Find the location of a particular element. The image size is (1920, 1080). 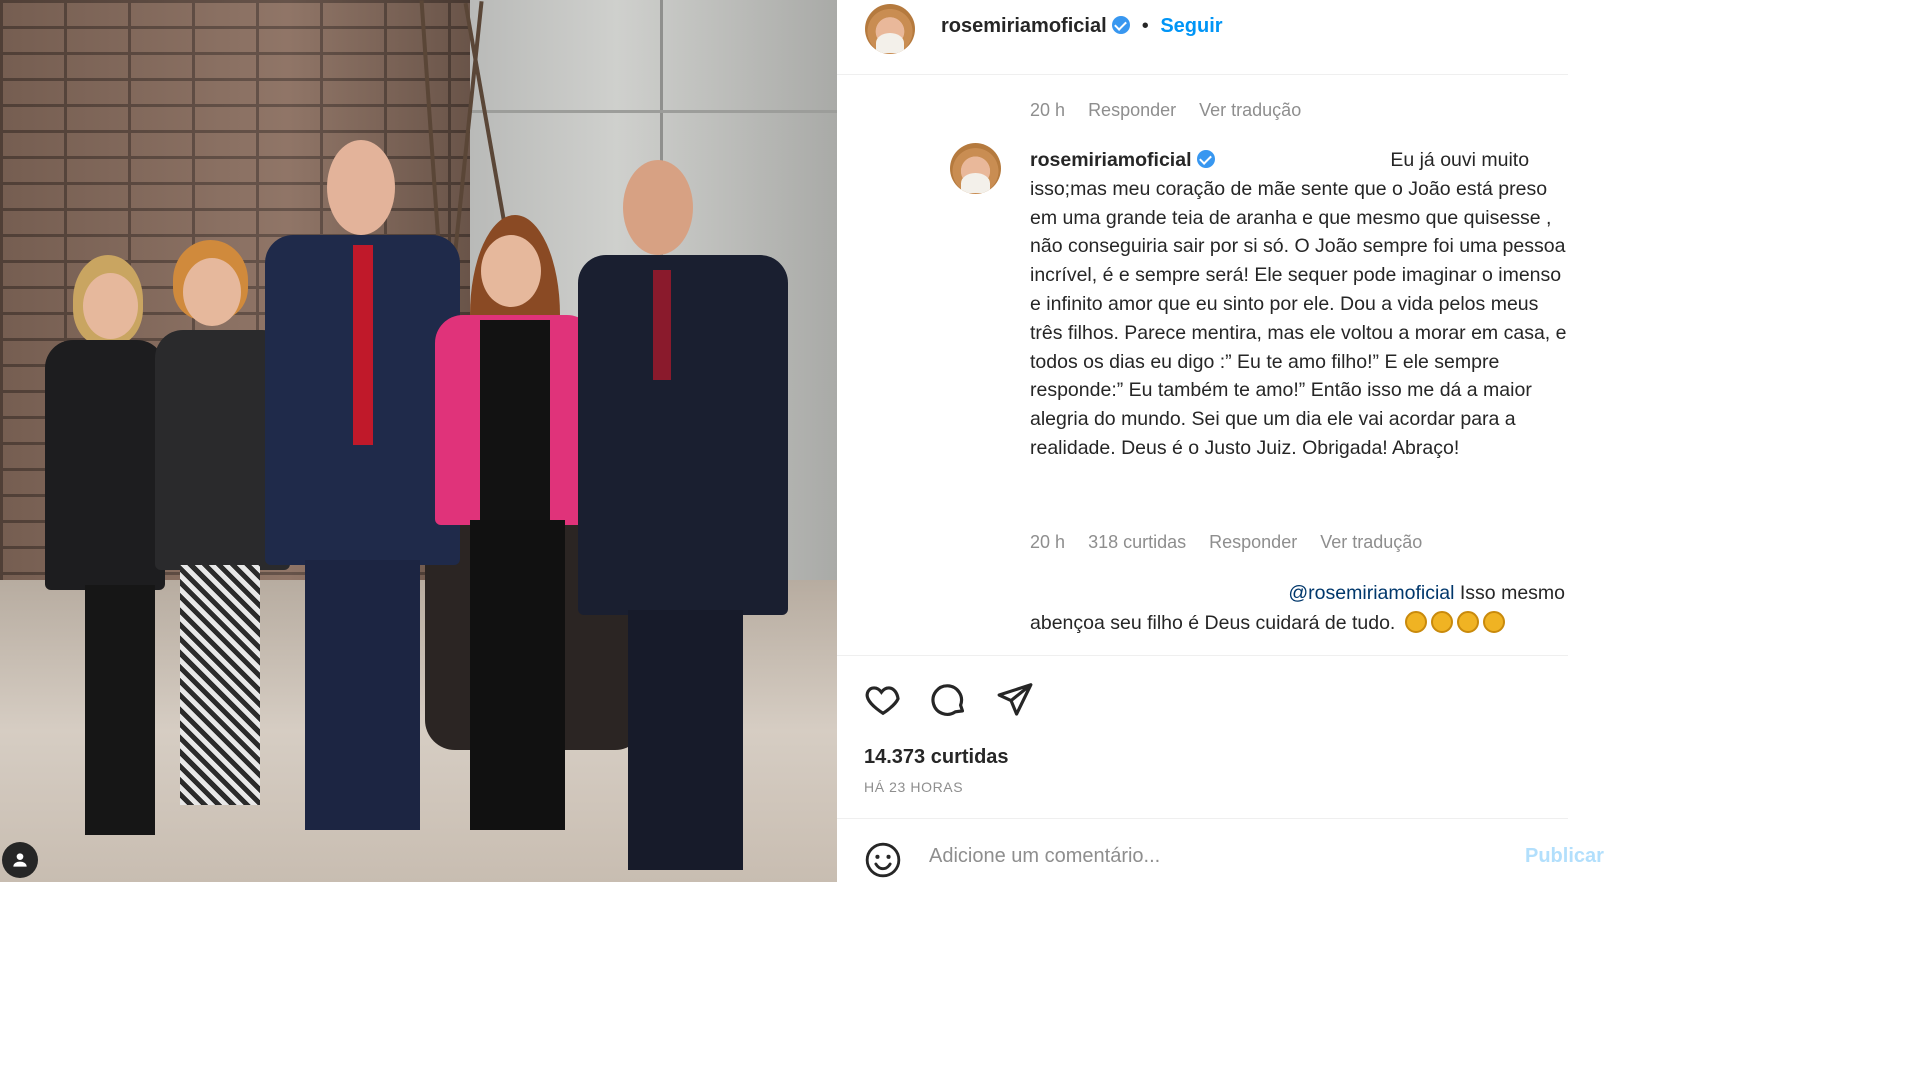

speech-bubble-icon is located at coordinates (949, 699).